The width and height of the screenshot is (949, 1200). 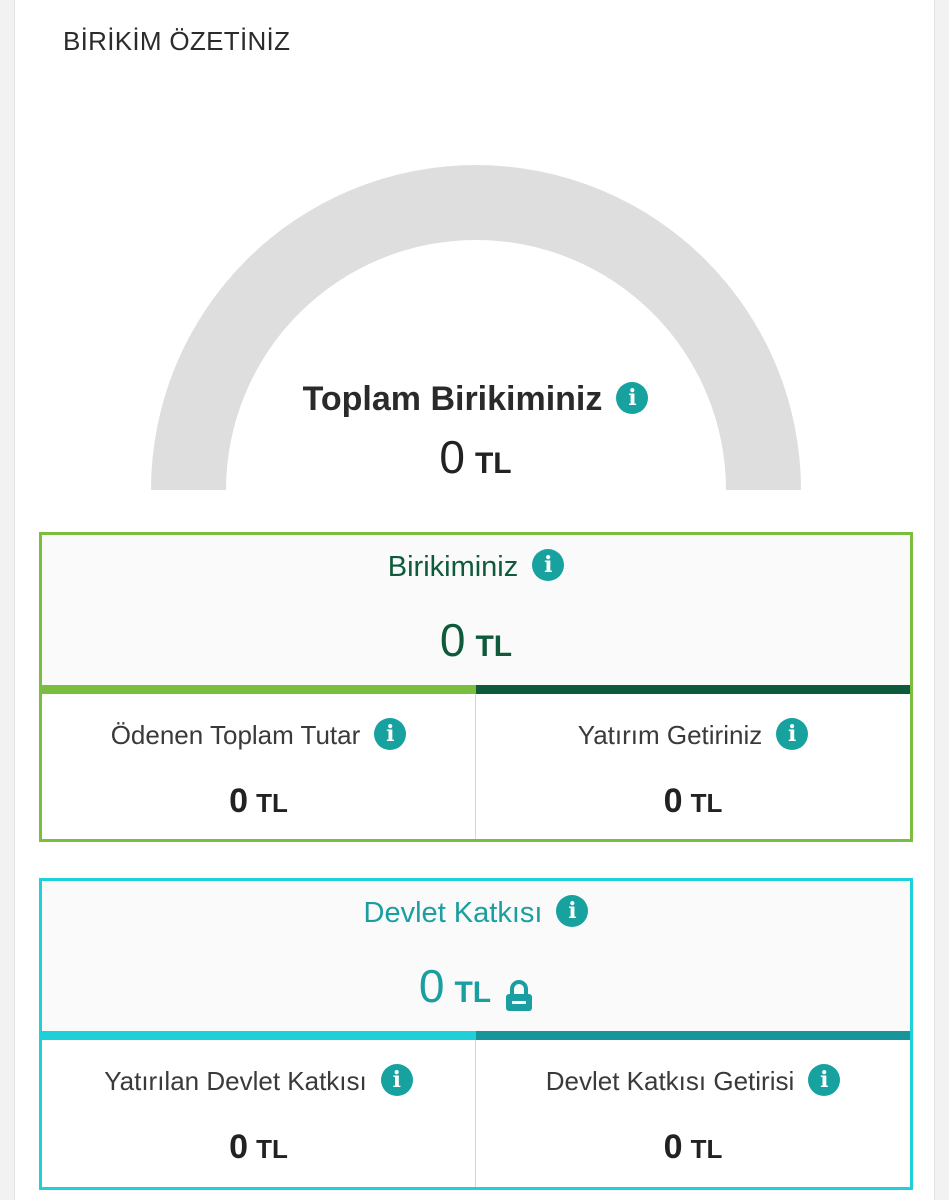 I want to click on total-savings-value: 0 TL, so click(x=475, y=457).